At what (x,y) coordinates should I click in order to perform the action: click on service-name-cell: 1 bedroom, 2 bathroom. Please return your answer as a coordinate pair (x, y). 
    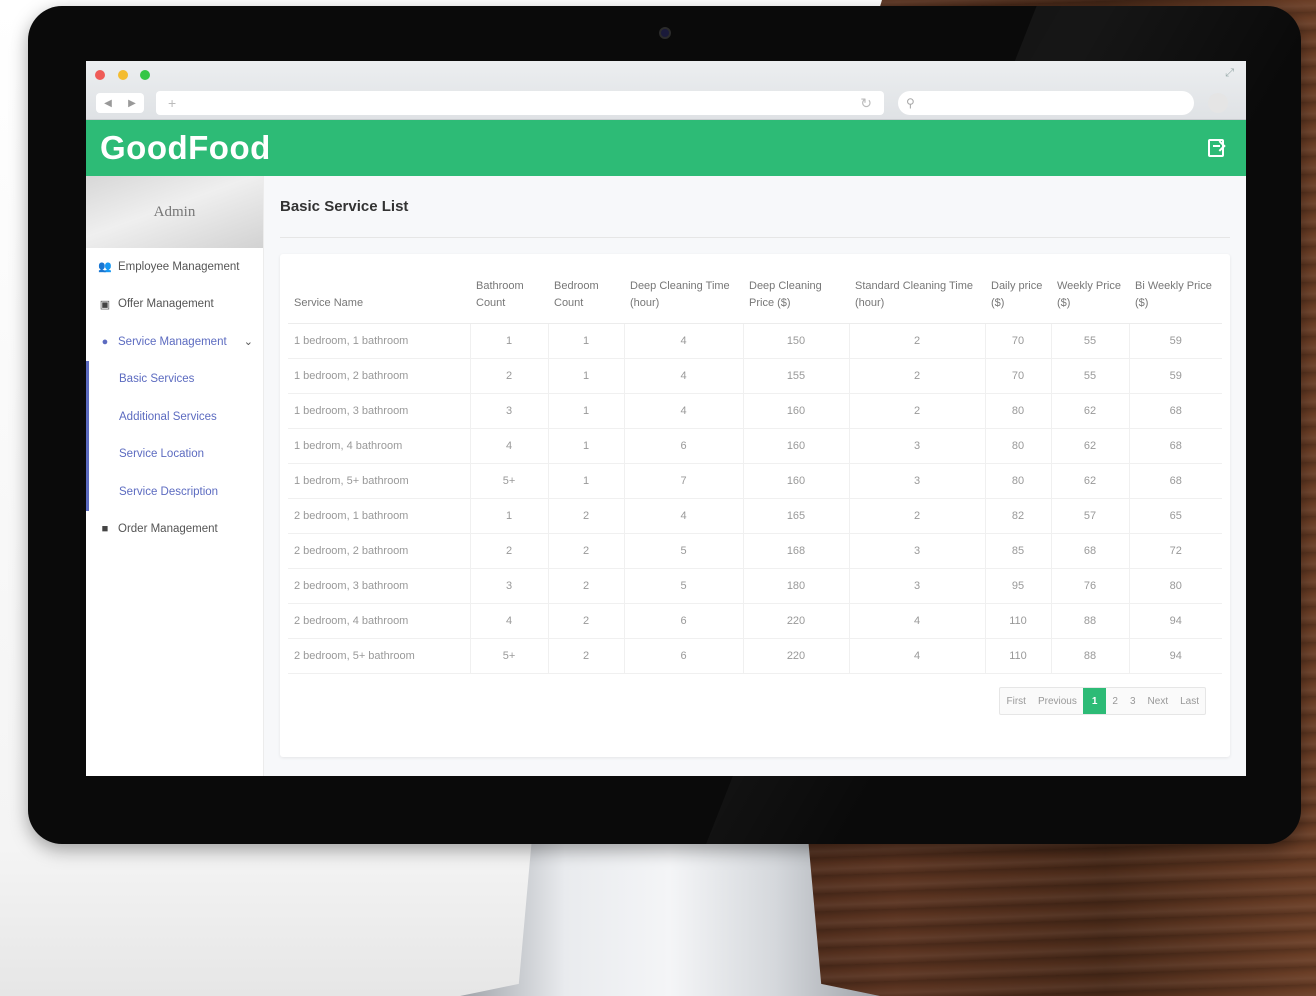
    Looking at the image, I should click on (379, 376).